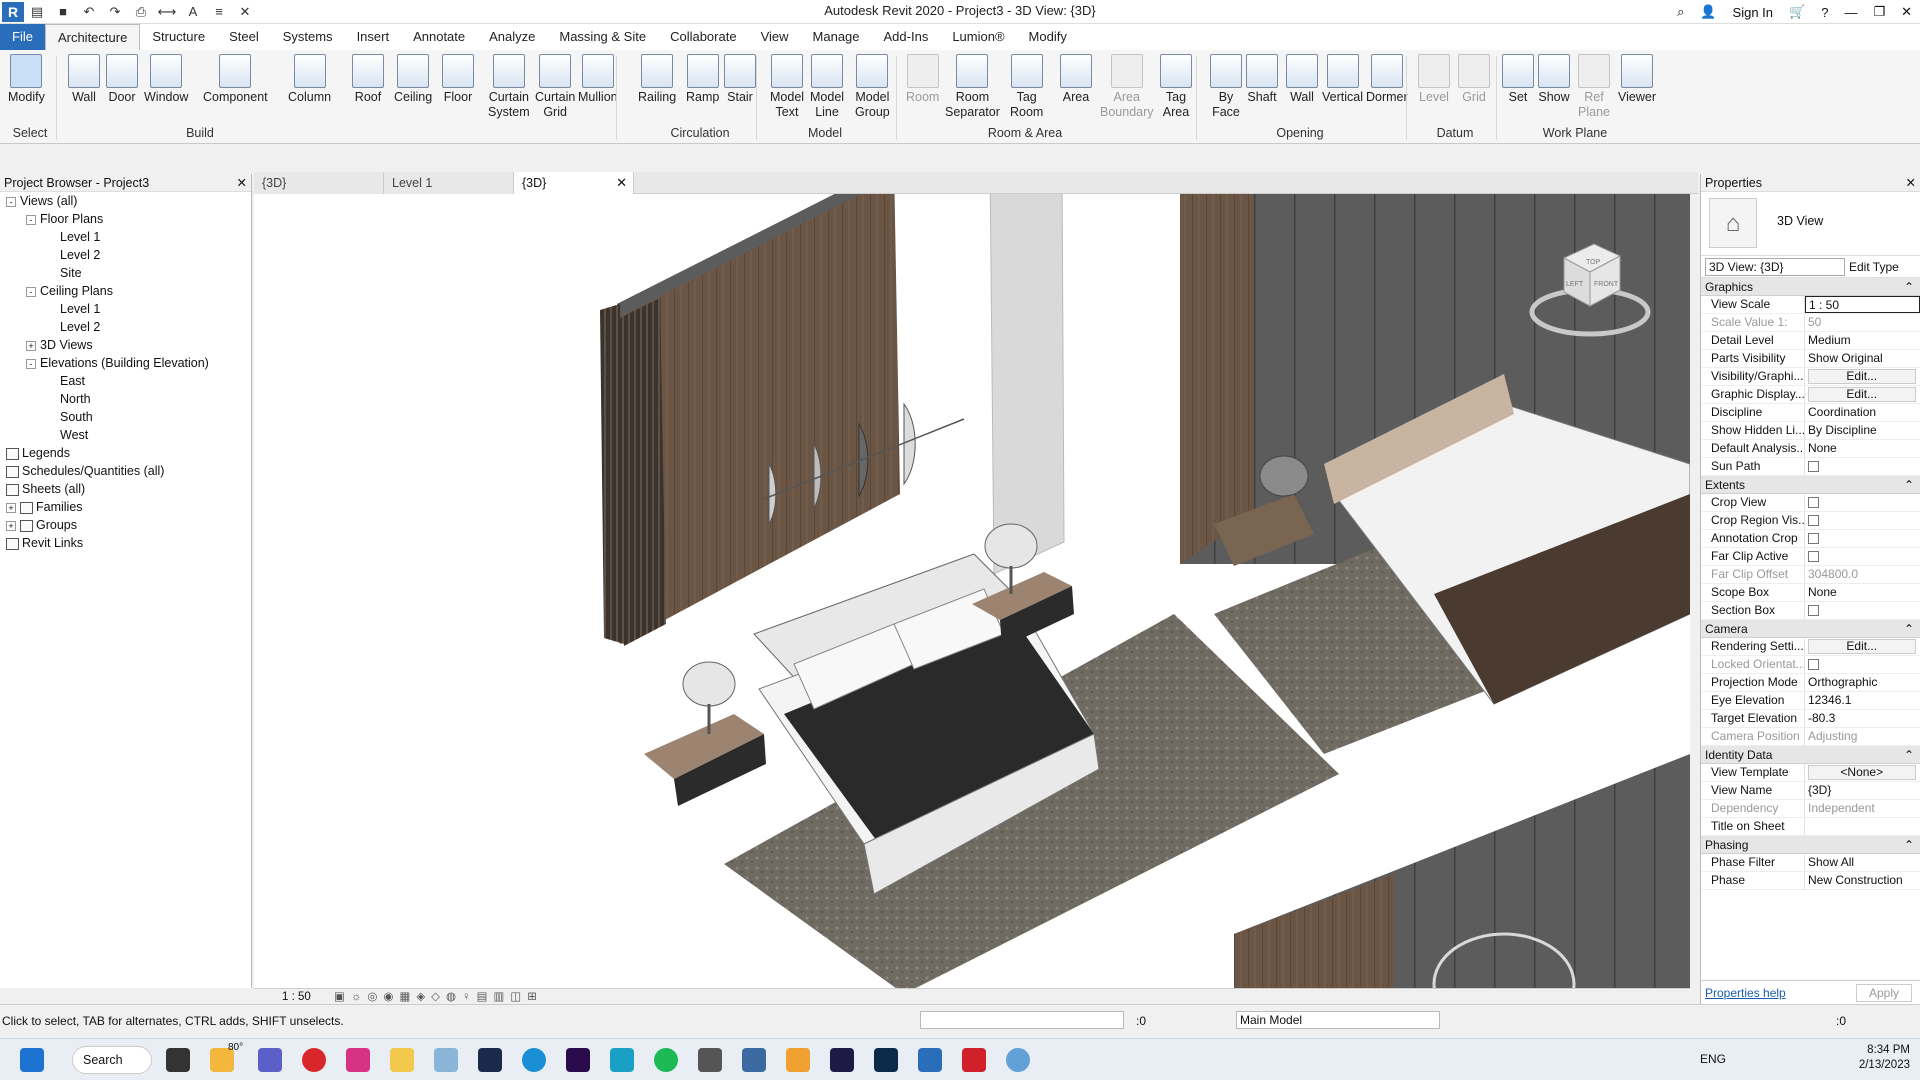 The height and width of the screenshot is (1080, 1920). I want to click on ribbon-tool-button: Dormer, so click(1387, 79).